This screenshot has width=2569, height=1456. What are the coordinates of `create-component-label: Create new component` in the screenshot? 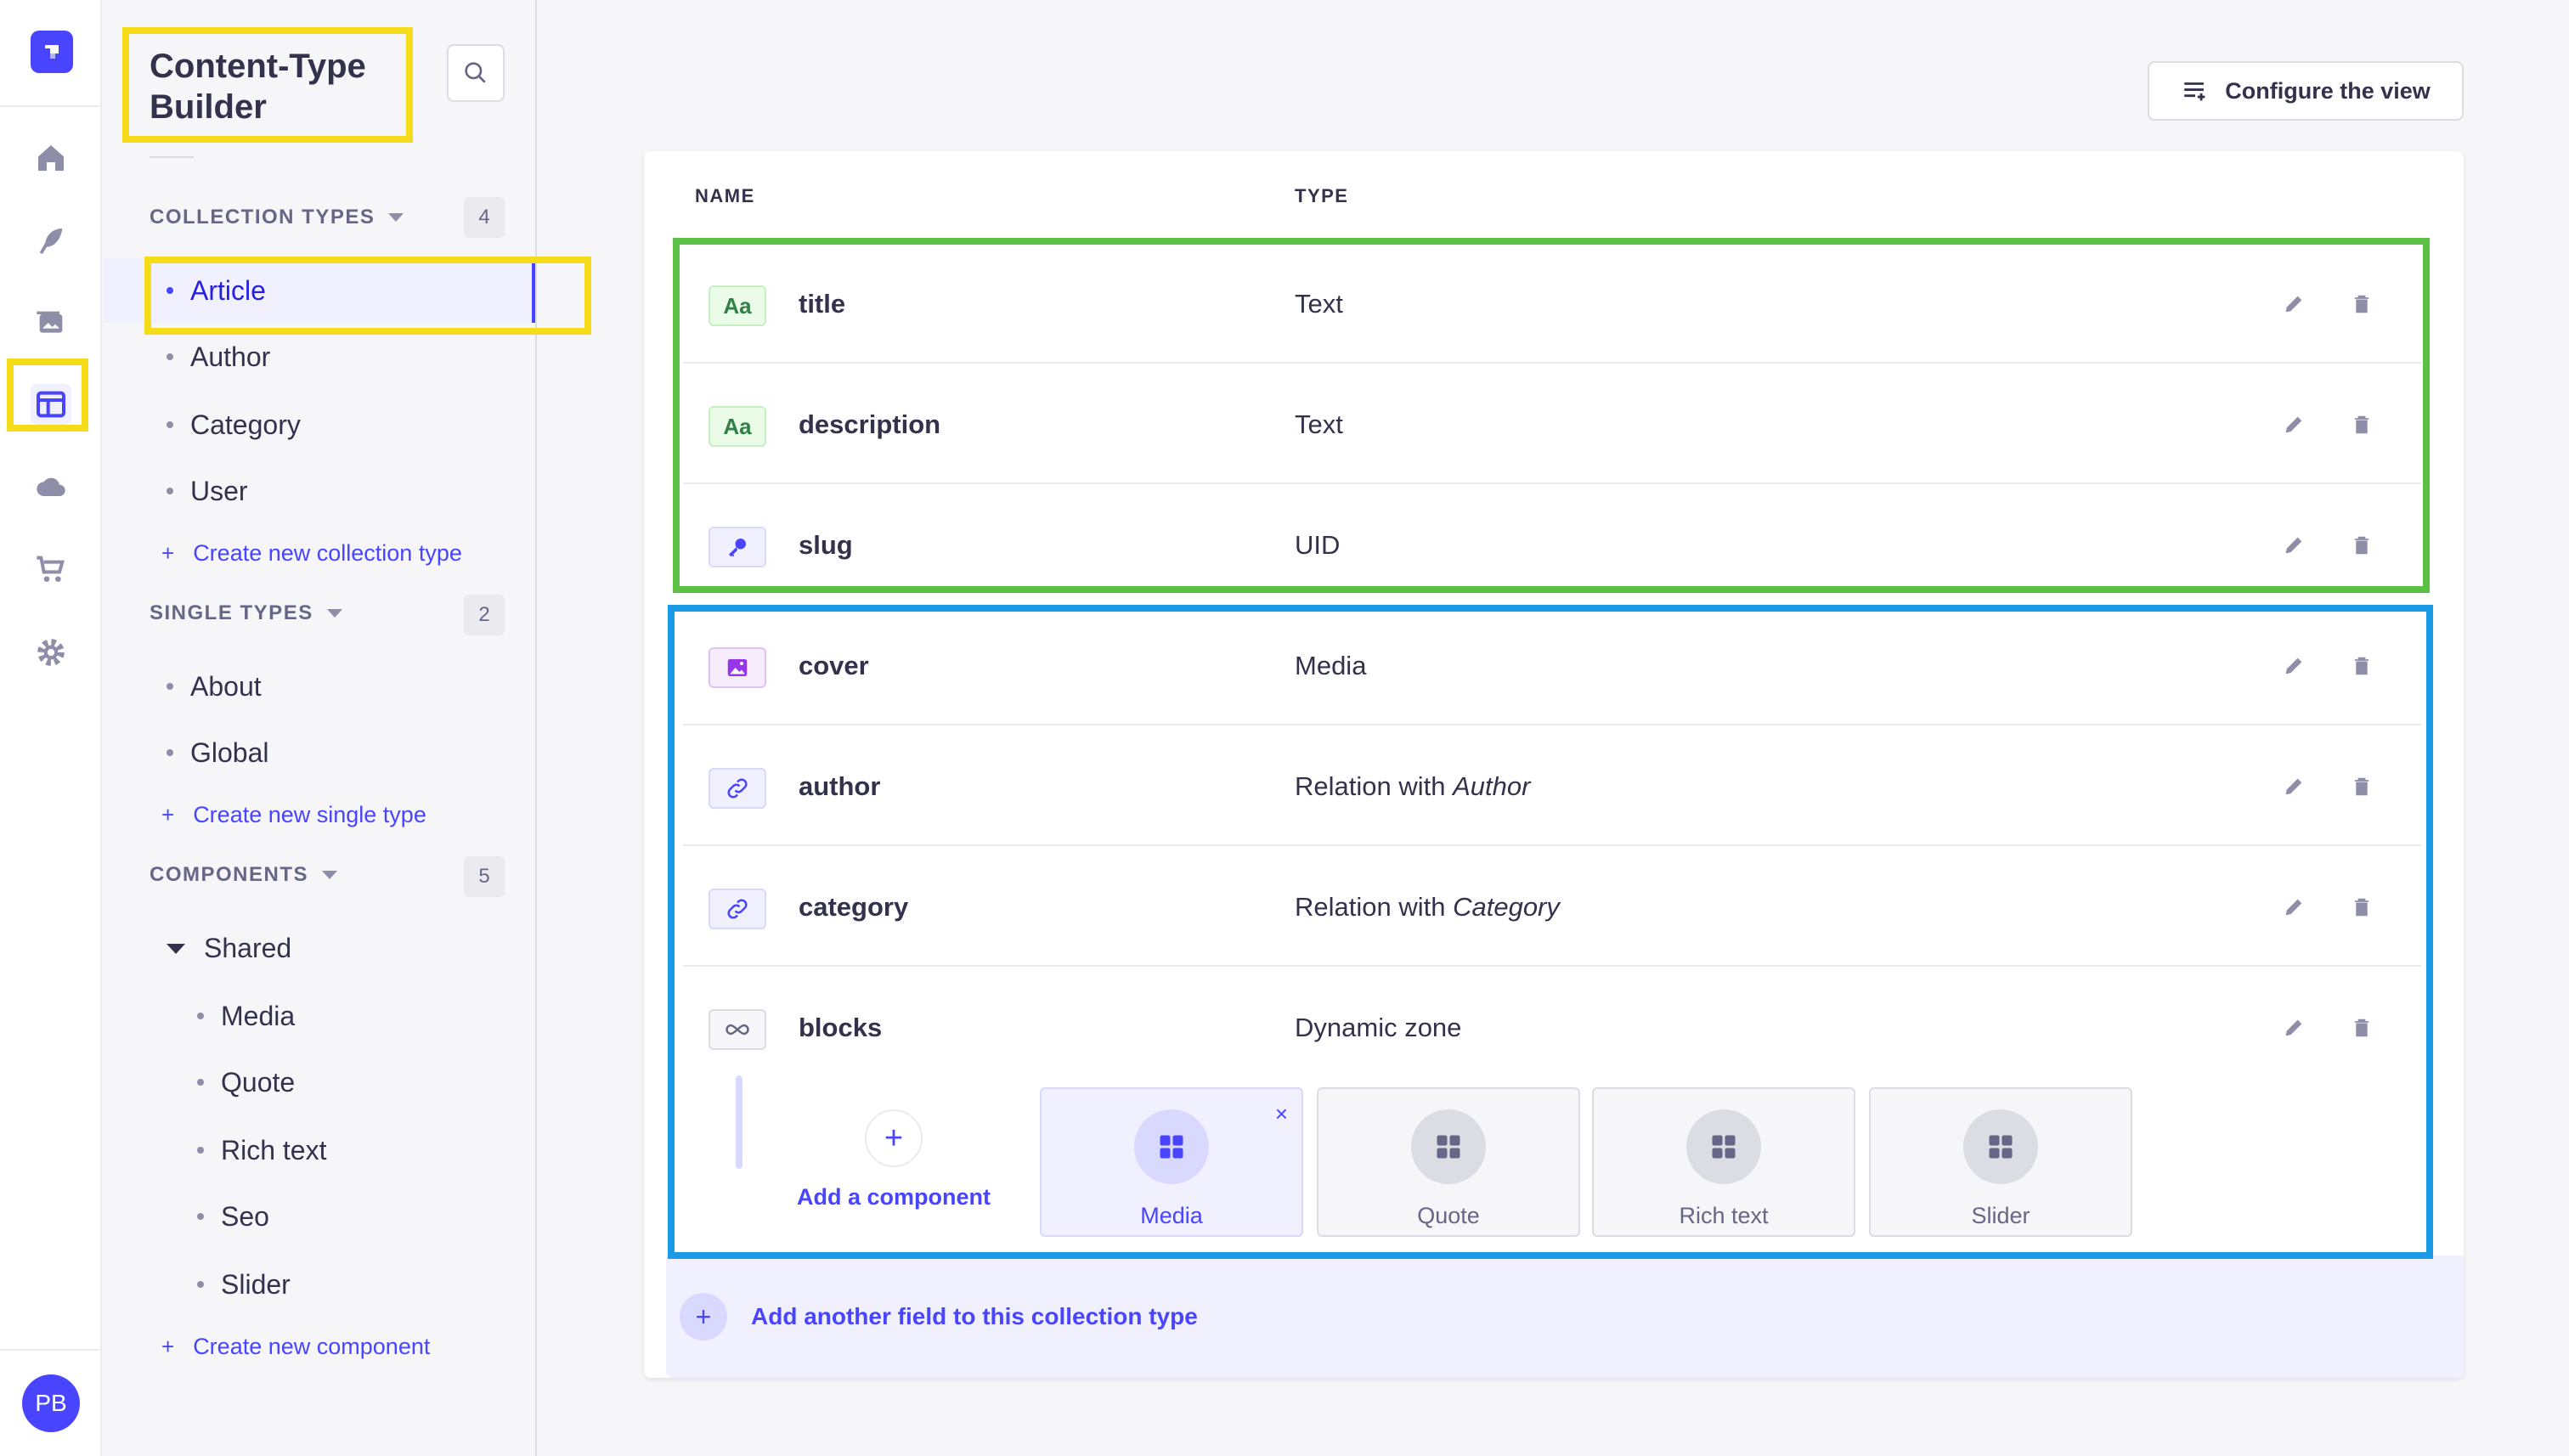 It's located at (312, 1346).